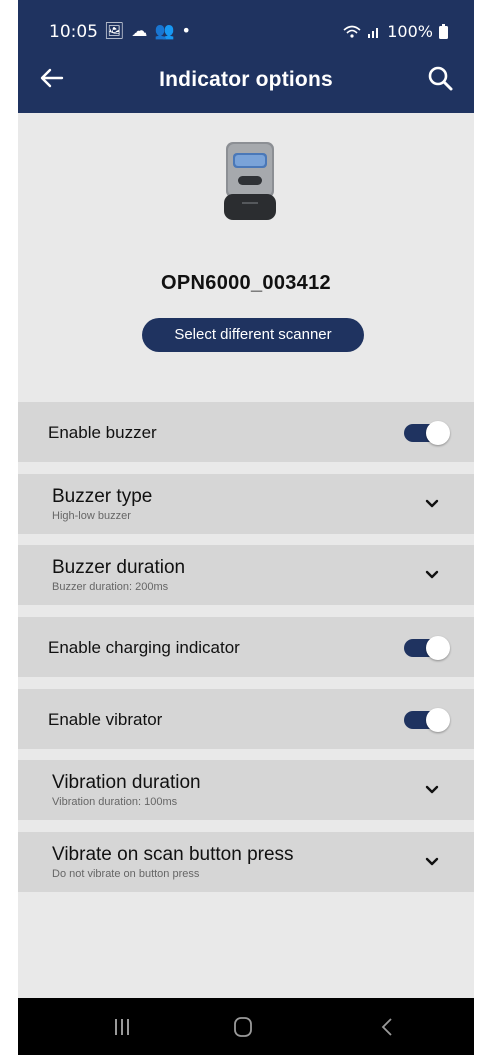 The width and height of the screenshot is (493, 1055). I want to click on setting-enable-vibrator: Enable vibrator, so click(246, 719).